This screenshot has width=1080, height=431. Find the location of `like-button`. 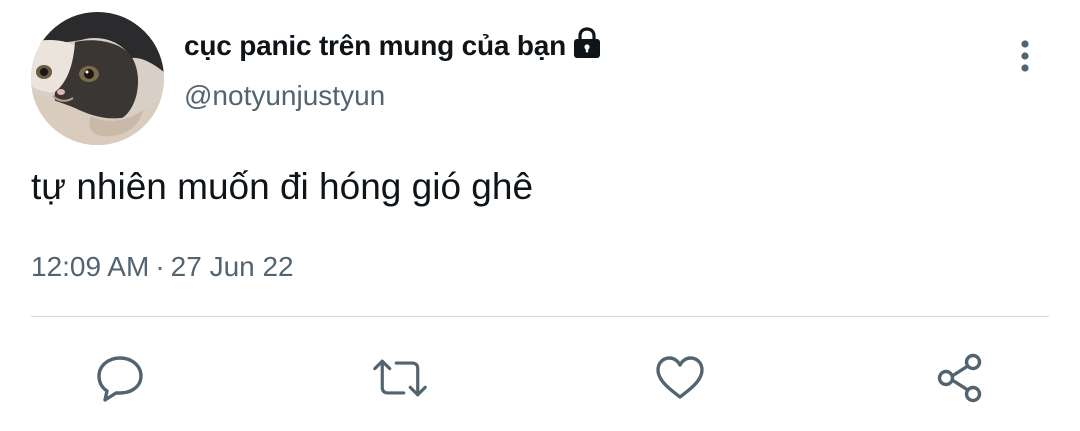

like-button is located at coordinates (680, 378).